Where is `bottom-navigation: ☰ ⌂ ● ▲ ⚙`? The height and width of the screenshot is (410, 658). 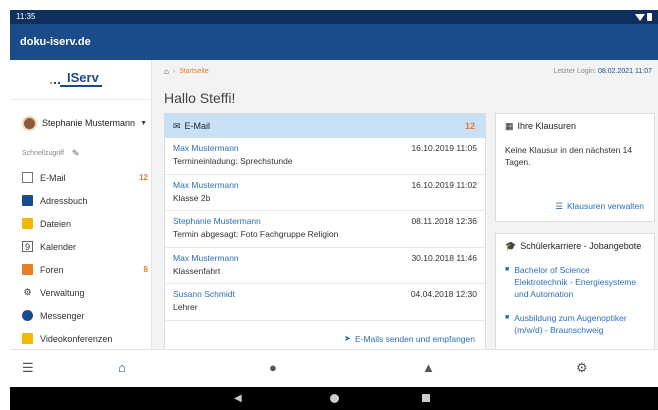
bottom-navigation: ☰ ⌂ ● ▲ ⚙ is located at coordinates (334, 368).